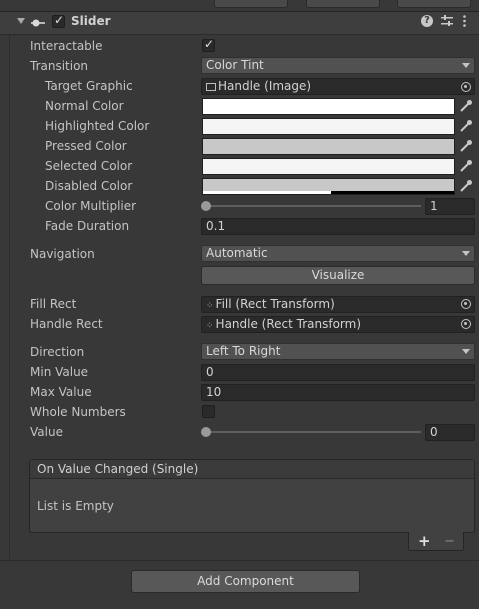 The height and width of the screenshot is (609, 479). What do you see at coordinates (89, 86) in the screenshot?
I see `target-graphic-label: Target Graphic` at bounding box center [89, 86].